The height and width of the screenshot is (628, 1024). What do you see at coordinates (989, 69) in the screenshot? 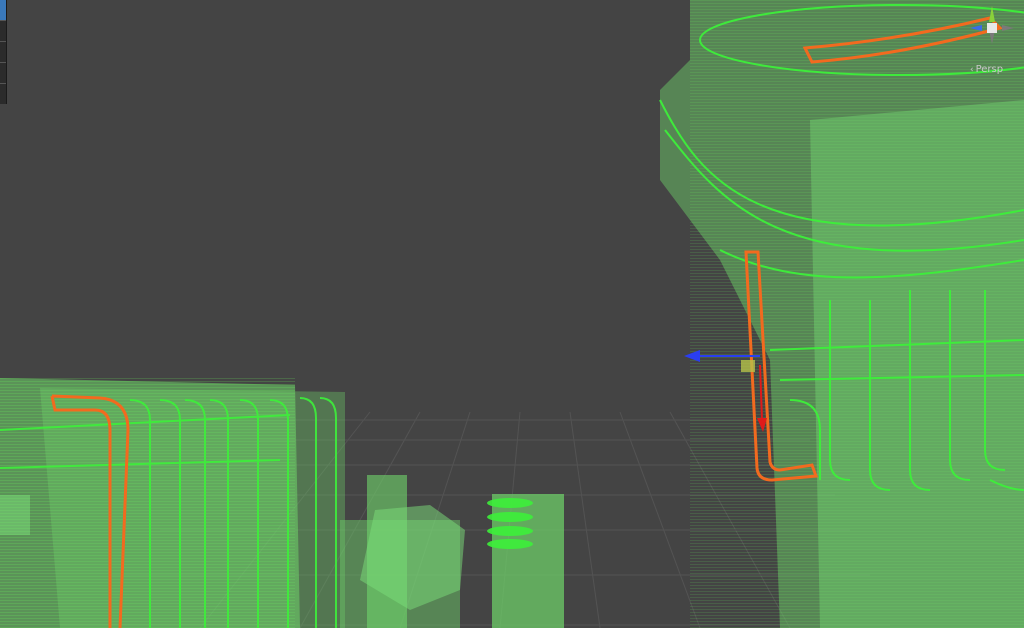
I see `projection-label: Persp` at bounding box center [989, 69].